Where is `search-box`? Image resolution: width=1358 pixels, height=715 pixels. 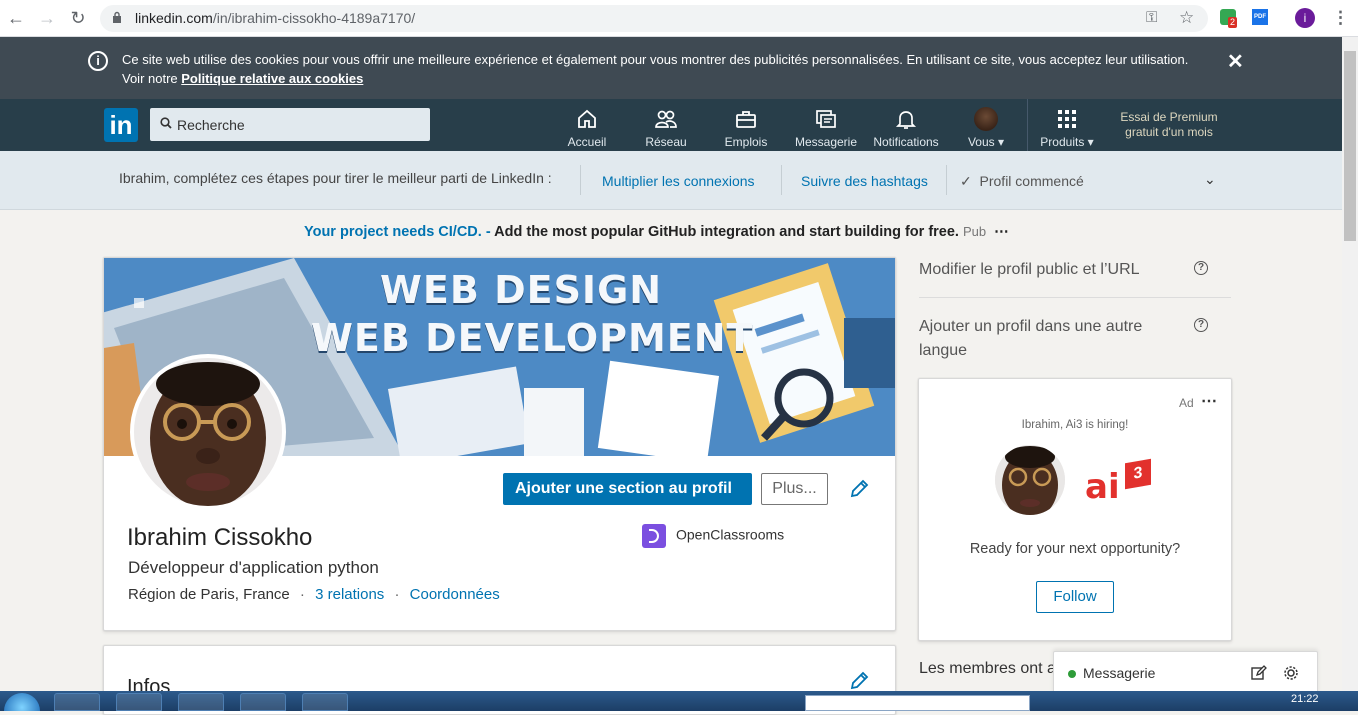
search-box is located at coordinates (290, 124).